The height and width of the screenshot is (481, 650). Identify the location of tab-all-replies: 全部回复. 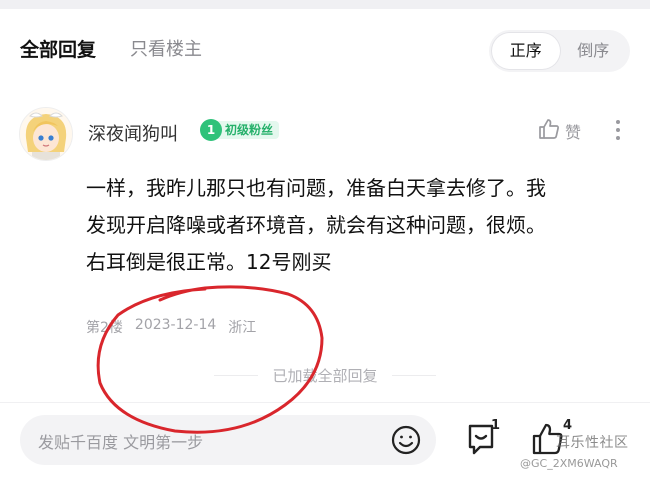
(58, 48).